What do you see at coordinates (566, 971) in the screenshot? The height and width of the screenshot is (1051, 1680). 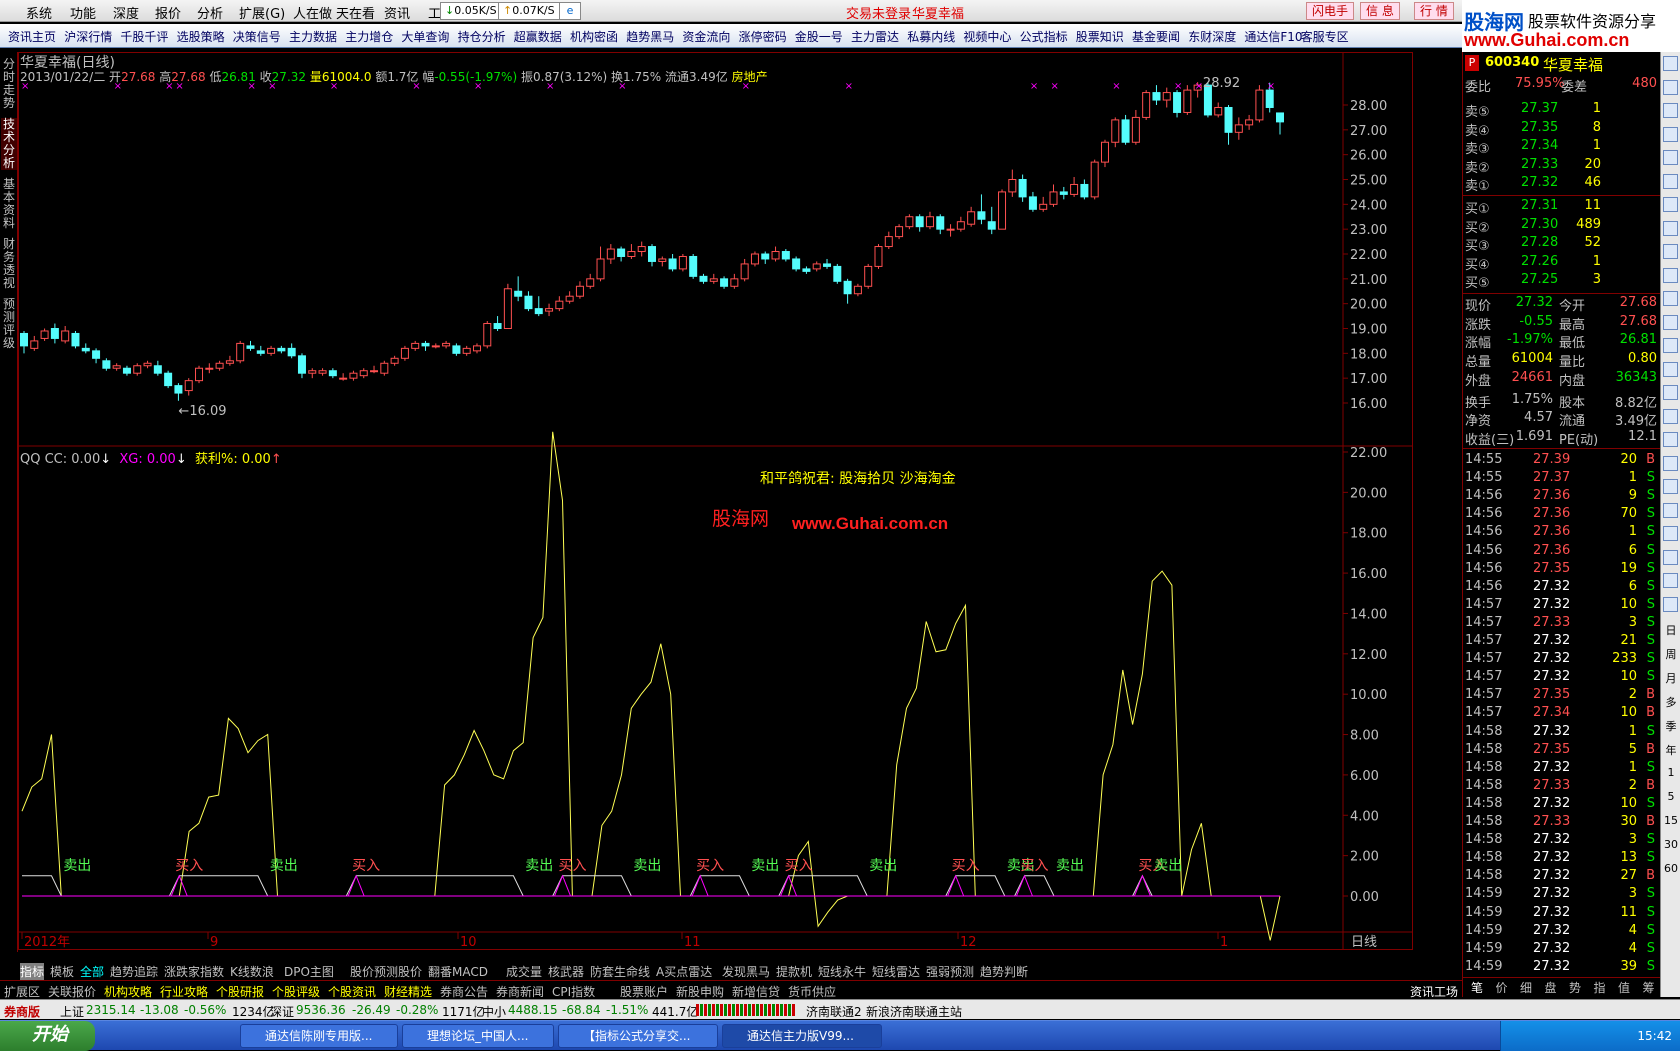 I see `indicator-tab-10: 核武器` at bounding box center [566, 971].